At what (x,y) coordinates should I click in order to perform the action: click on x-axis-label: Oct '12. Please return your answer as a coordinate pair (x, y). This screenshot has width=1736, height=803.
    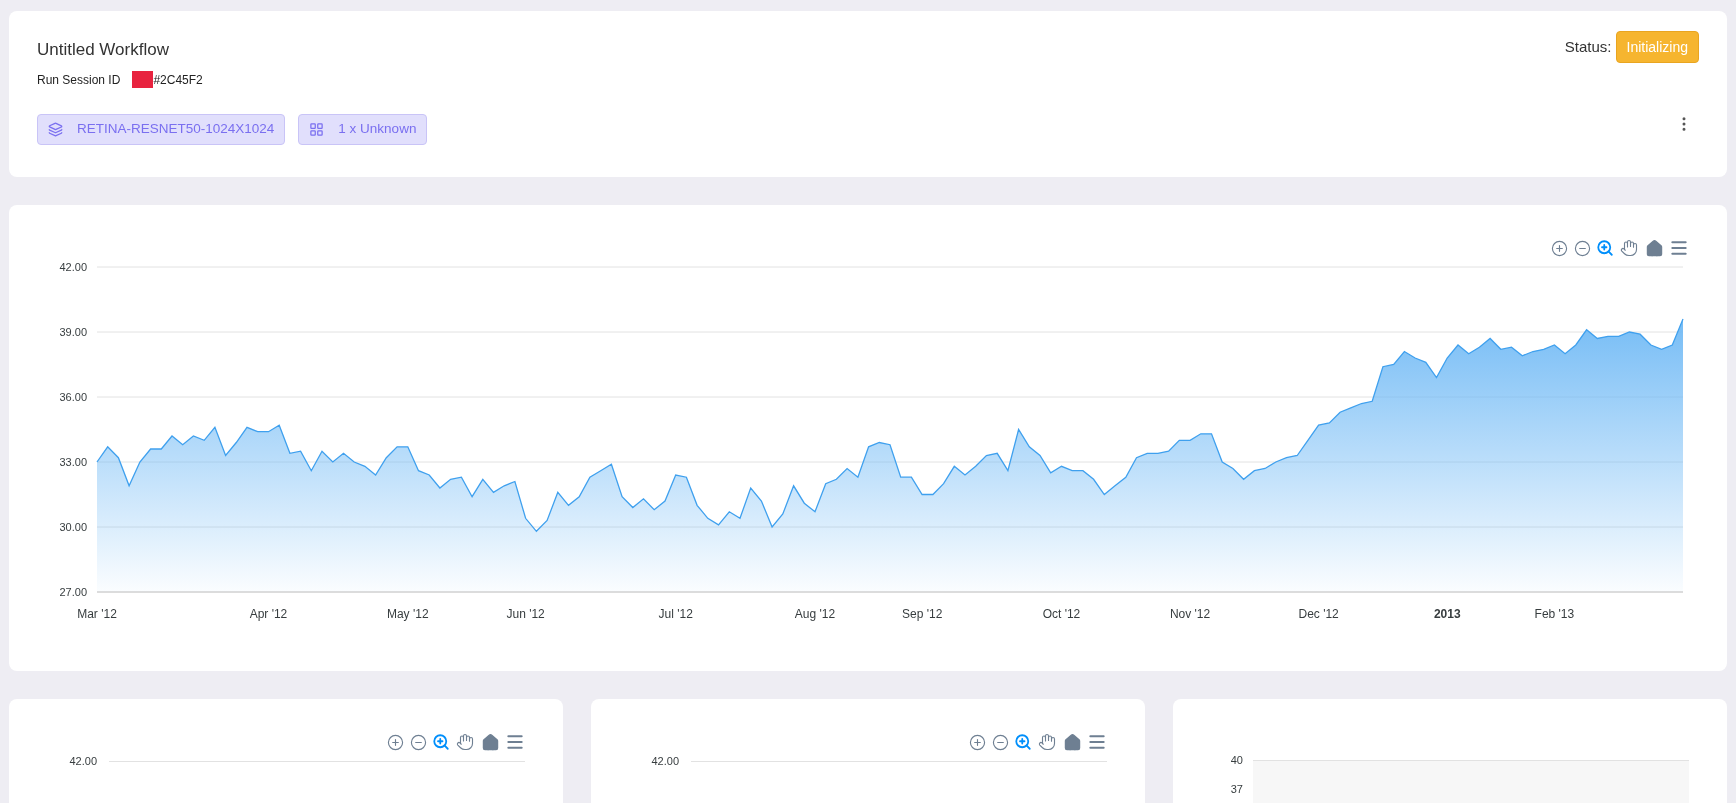
    Looking at the image, I should click on (1061, 614).